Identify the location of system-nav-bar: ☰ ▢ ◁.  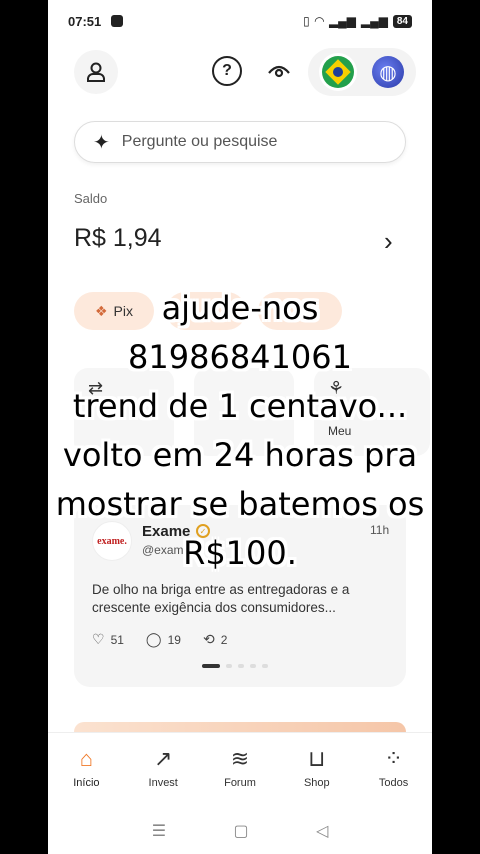
(240, 831).